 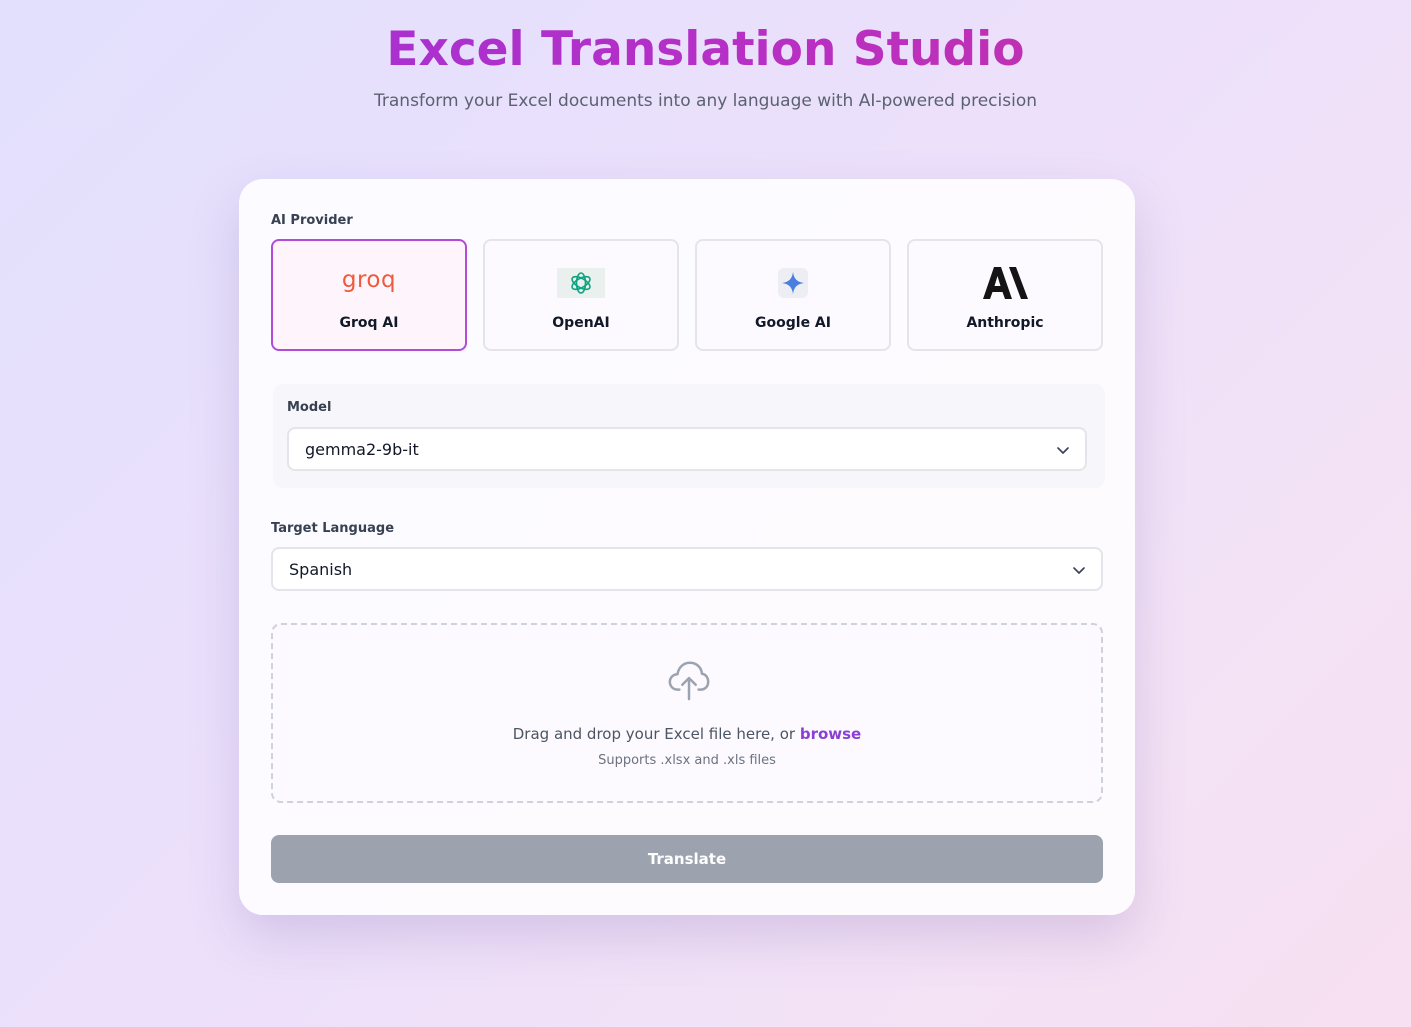 What do you see at coordinates (581, 323) in the screenshot?
I see `provider-name-openai: OpenAI` at bounding box center [581, 323].